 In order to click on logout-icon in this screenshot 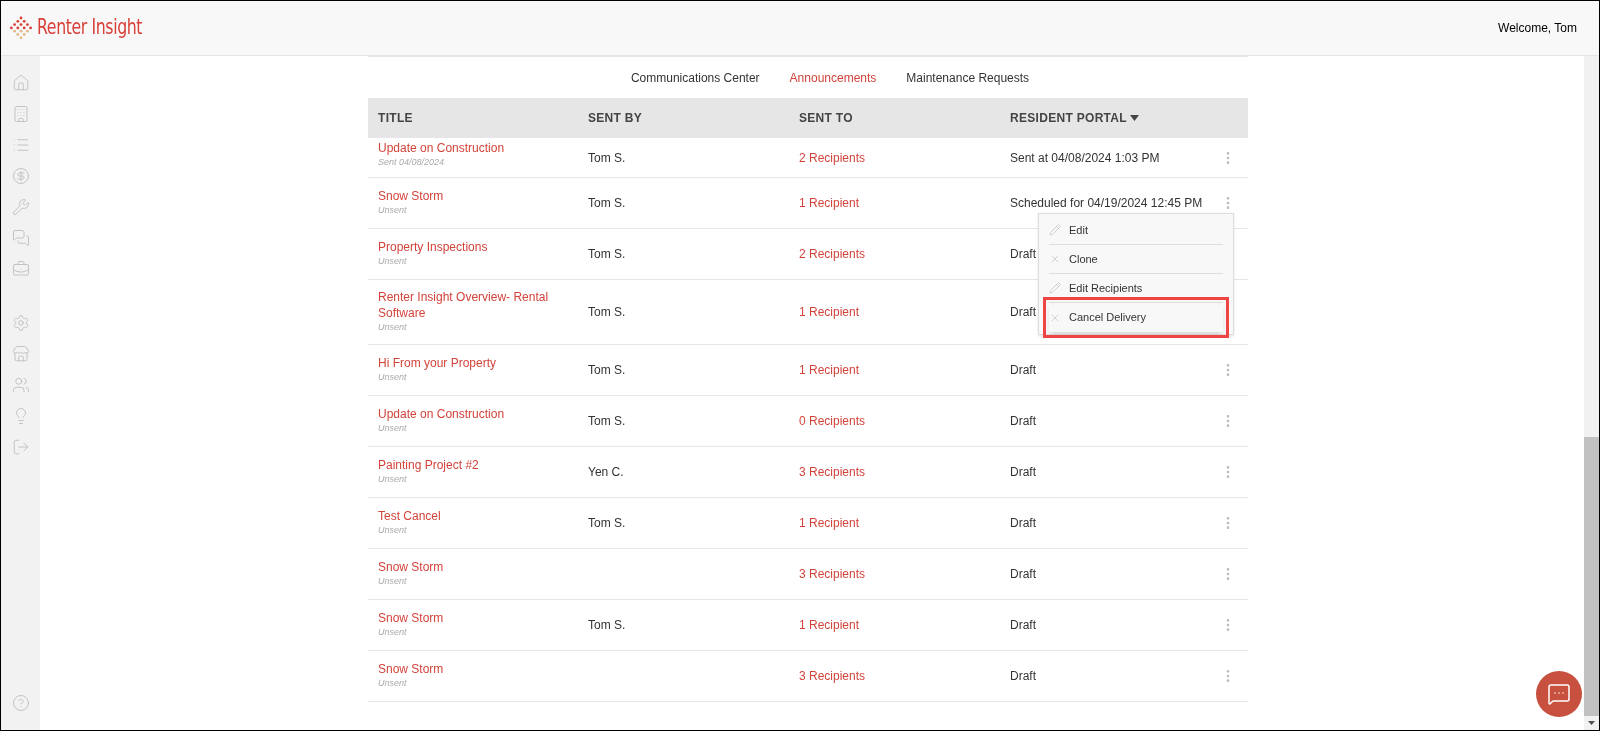, I will do `click(20, 446)`.